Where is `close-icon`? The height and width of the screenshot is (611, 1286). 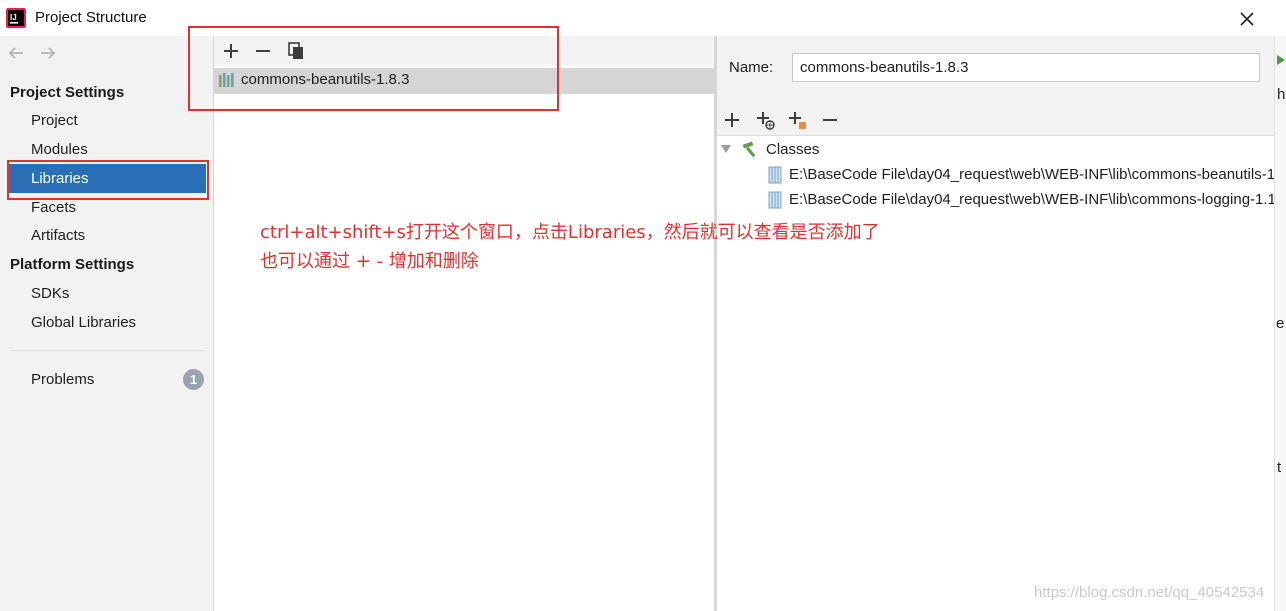
close-icon is located at coordinates (1247, 19).